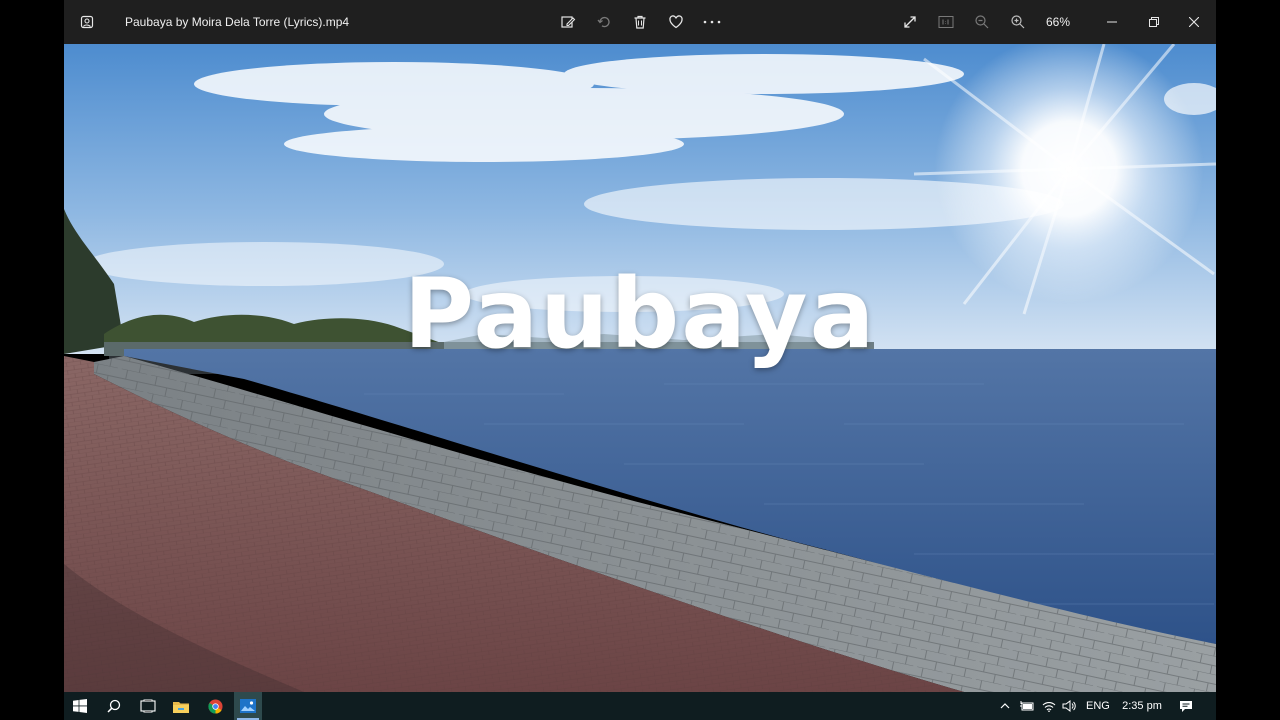 Image resolution: width=1280 pixels, height=720 pixels. I want to click on close-button, so click(1194, 22).